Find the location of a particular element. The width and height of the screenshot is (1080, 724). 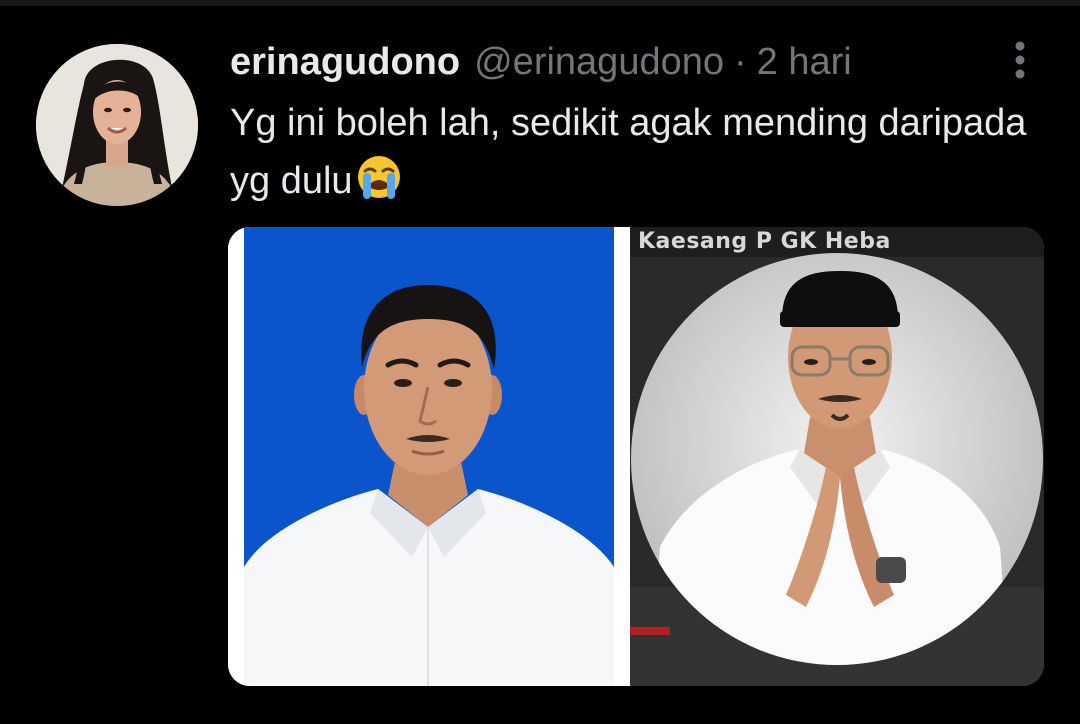

loudly-crying-face-icon is located at coordinates (379, 177).